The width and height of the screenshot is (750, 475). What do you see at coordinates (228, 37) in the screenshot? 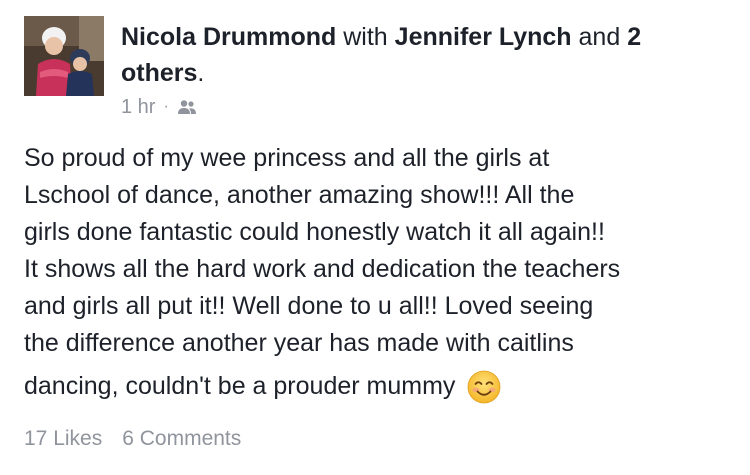
I see `author-name: Nicola Drummond` at bounding box center [228, 37].